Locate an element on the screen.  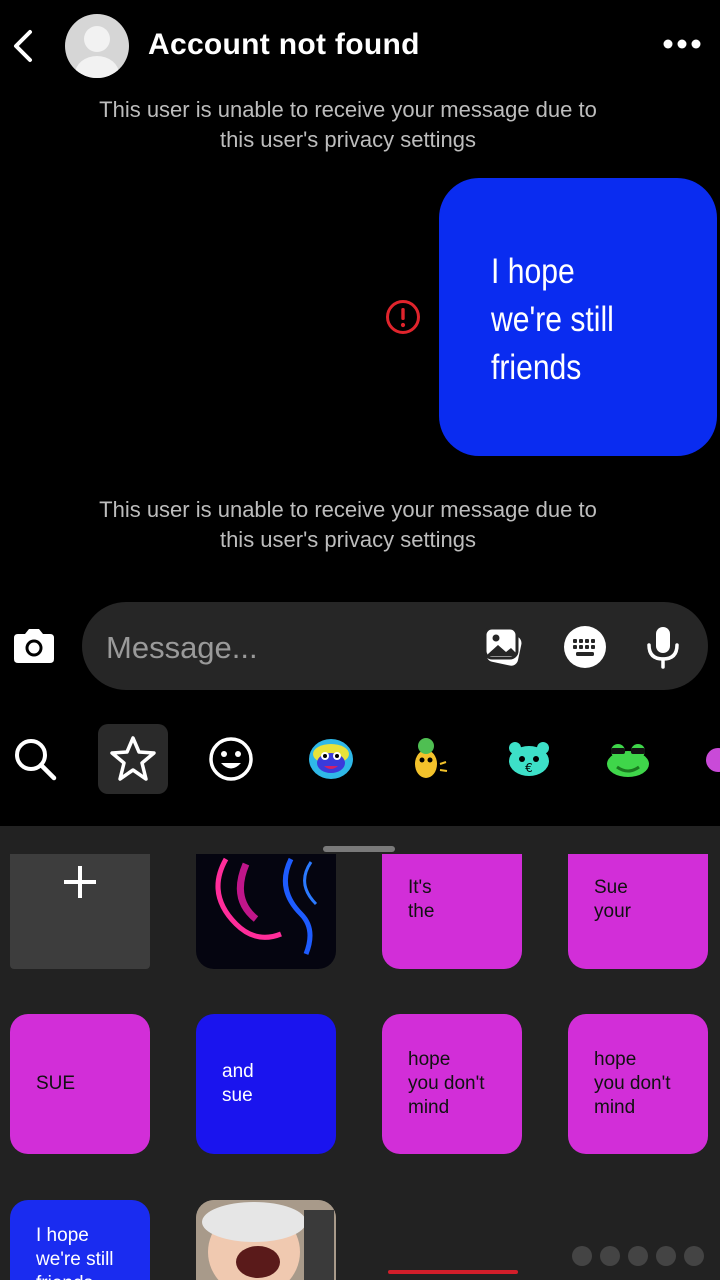
drag-handle is located at coordinates (359, 849).